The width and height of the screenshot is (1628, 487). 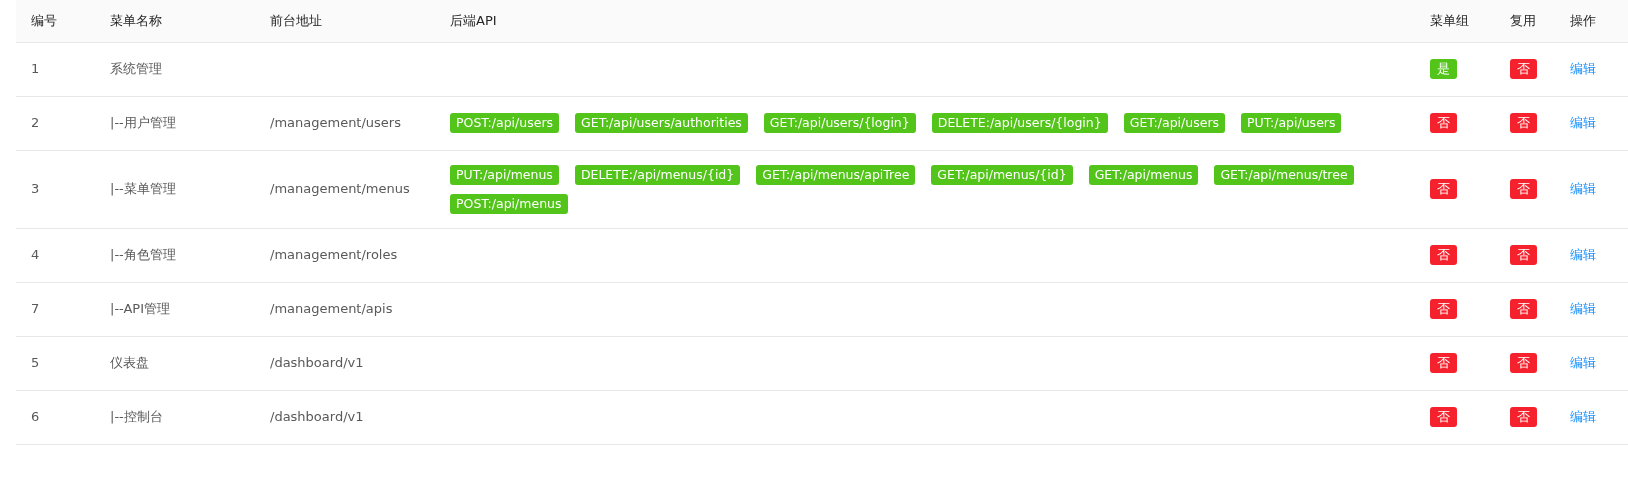 What do you see at coordinates (509, 203) in the screenshot?
I see `api-tag: POST:/api/menus` at bounding box center [509, 203].